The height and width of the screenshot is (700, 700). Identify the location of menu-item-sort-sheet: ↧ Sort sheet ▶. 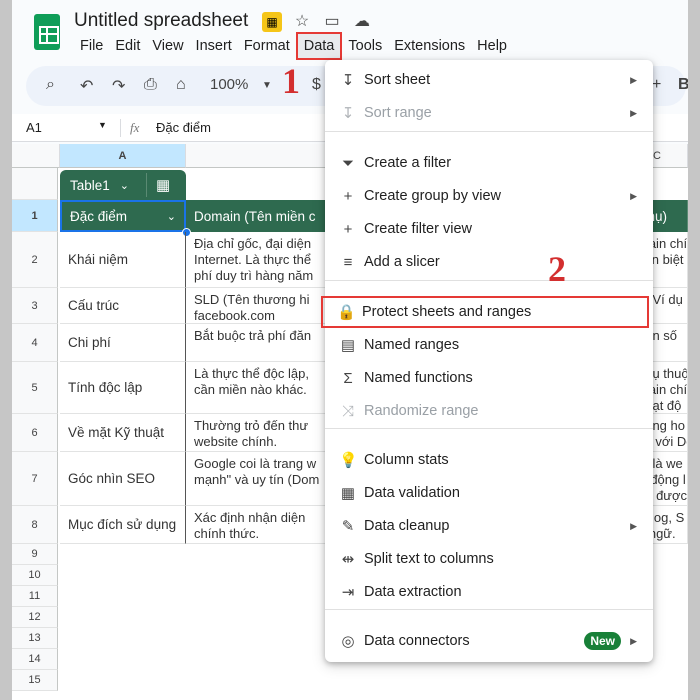
(489, 80).